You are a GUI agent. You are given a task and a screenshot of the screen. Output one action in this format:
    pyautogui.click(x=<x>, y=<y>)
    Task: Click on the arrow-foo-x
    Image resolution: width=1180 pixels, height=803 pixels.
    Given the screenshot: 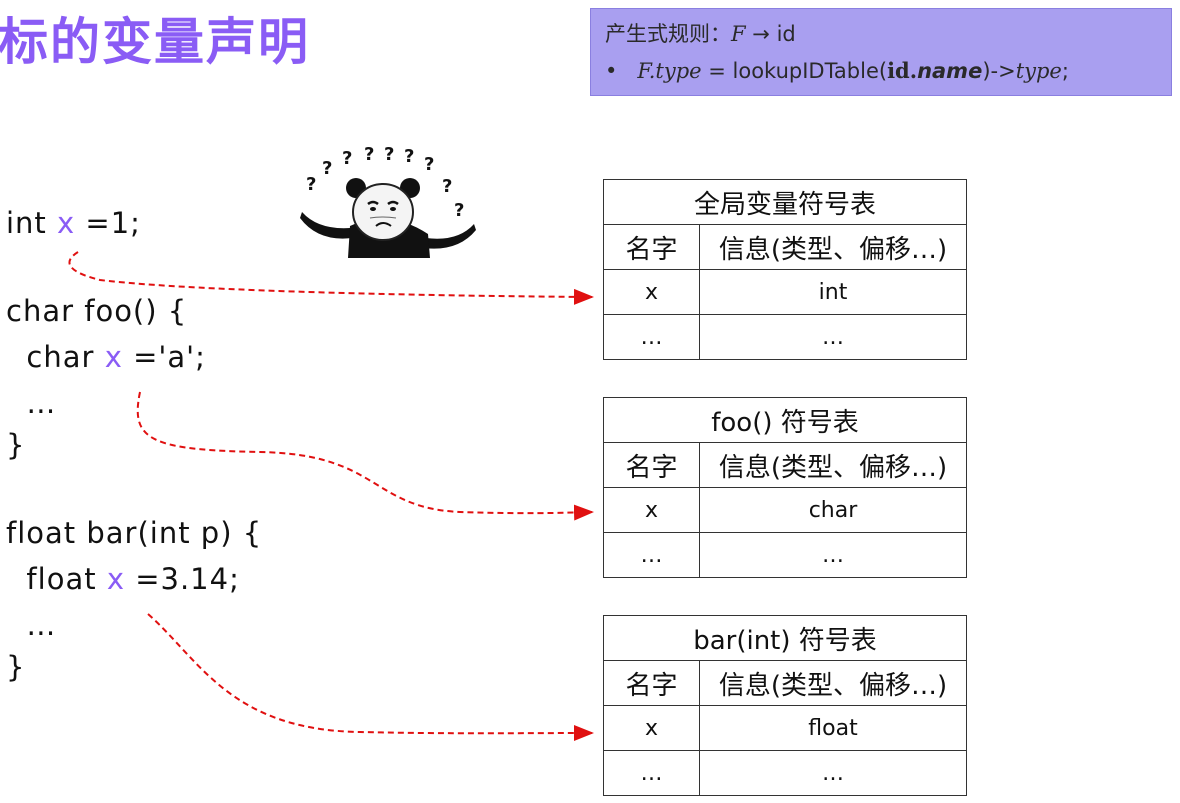 What is the action you would take?
    pyautogui.click(x=365, y=456)
    